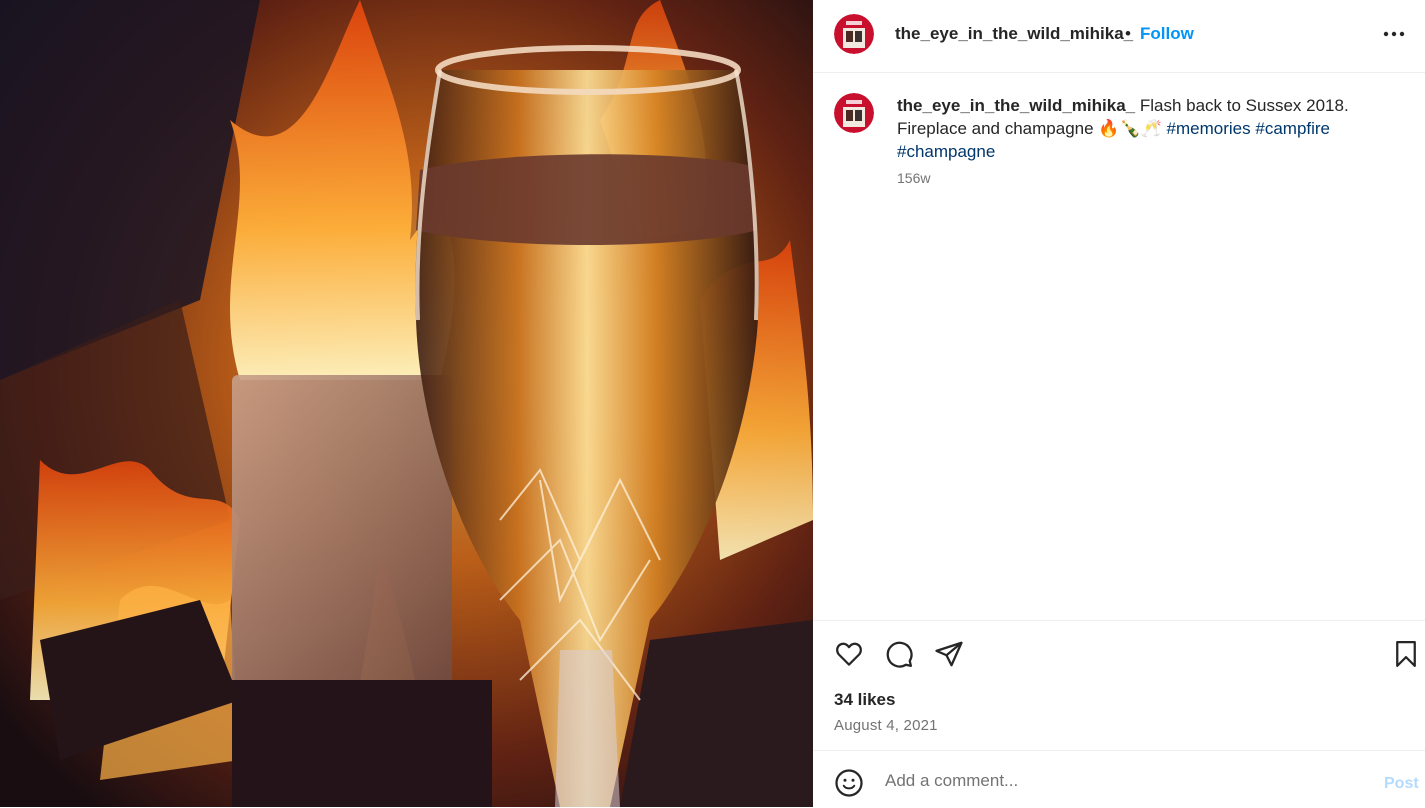  Describe the element at coordinates (1209, 128) in the screenshot. I see `hashtag-memories: #memories` at that location.